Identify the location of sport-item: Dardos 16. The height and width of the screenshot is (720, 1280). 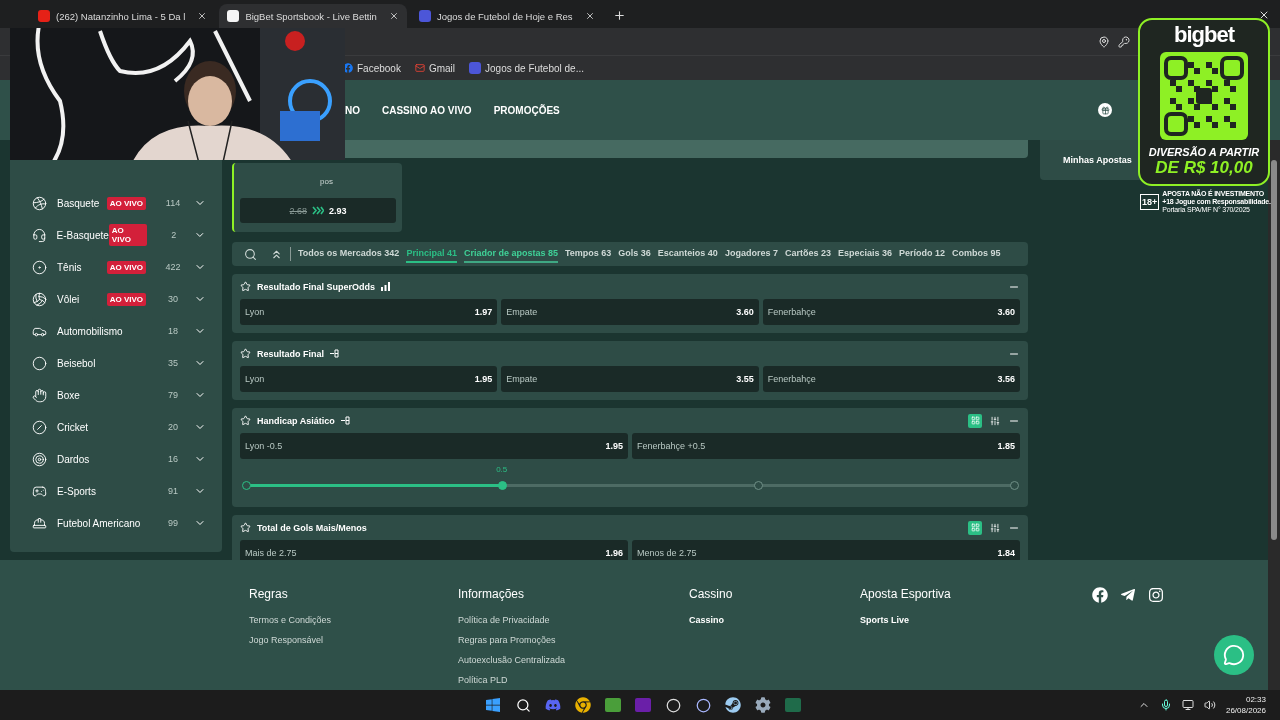
(116, 459).